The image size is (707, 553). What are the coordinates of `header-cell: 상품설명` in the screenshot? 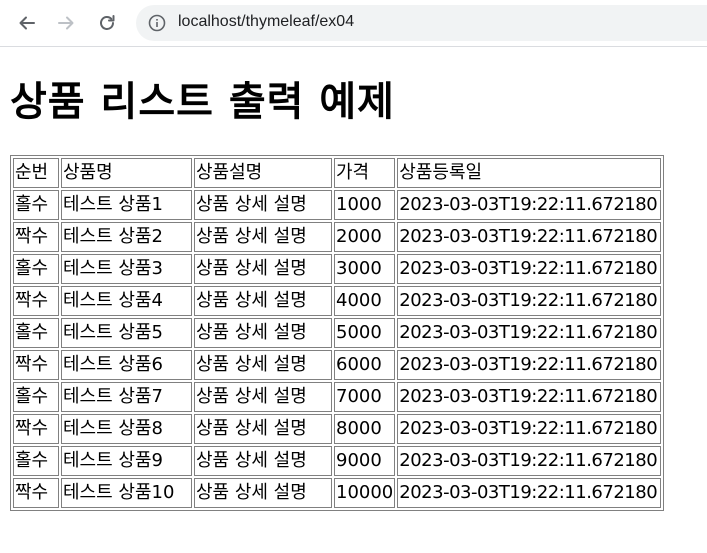 It's located at (263, 173).